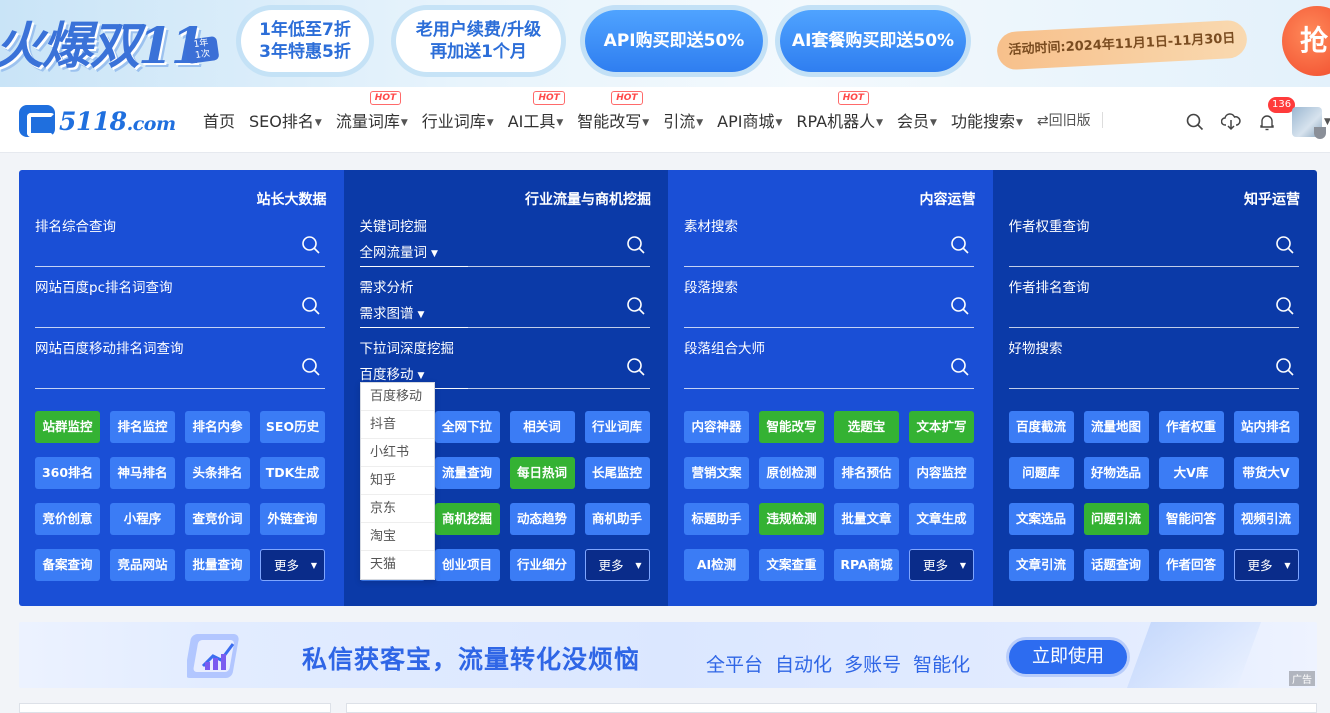  I want to click on tool-button: TDK生成, so click(292, 473).